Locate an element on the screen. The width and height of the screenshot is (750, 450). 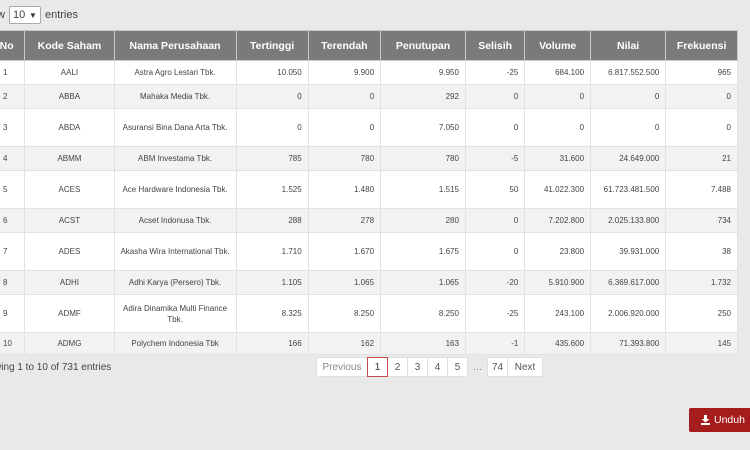
cell-nama-perusahaan: Adhi Karya (Persero) Tbk. is located at coordinates (175, 282).